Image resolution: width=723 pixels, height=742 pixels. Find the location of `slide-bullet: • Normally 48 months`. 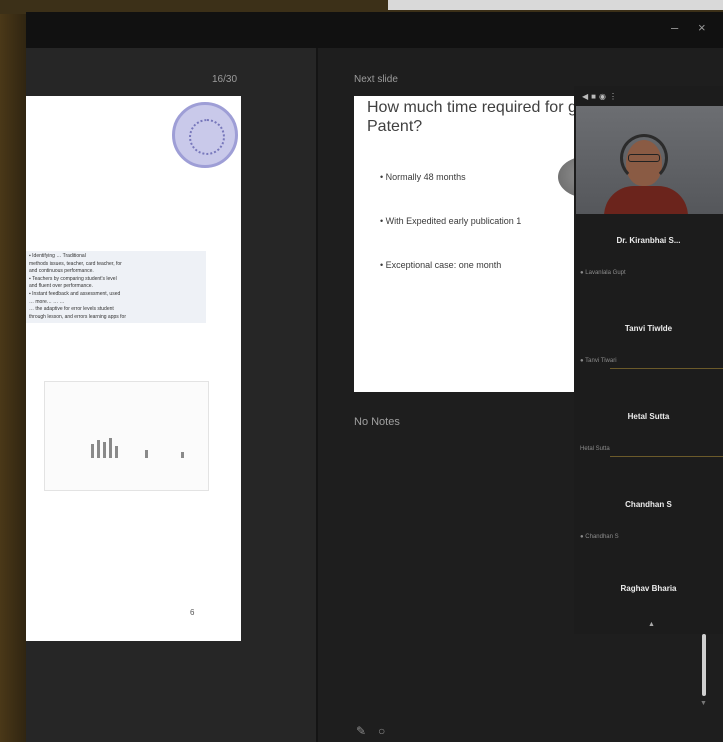

slide-bullet: • Normally 48 months is located at coordinates (423, 177).